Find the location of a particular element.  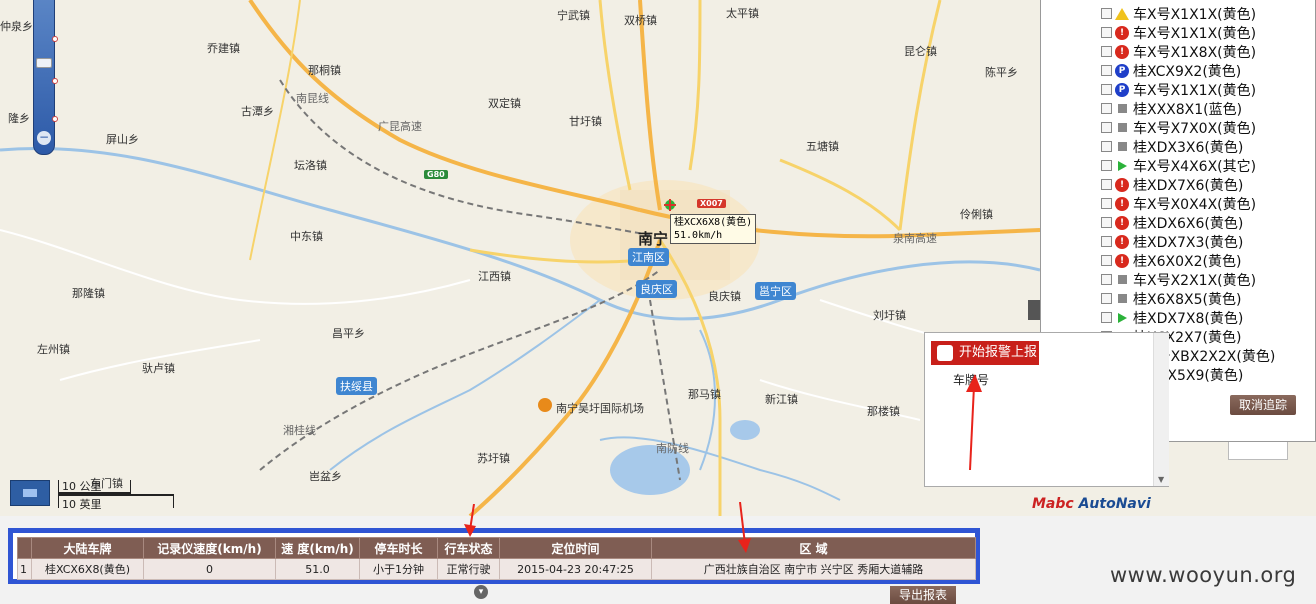

zoom-handle is located at coordinates (44, 63).